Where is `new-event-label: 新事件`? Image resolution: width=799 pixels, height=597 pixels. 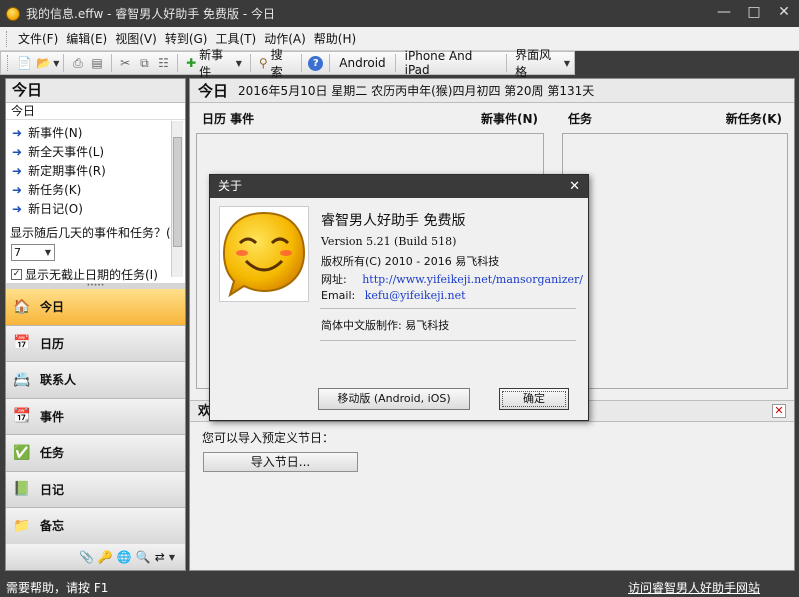
new-event-label: 新事件 is located at coordinates (211, 63).